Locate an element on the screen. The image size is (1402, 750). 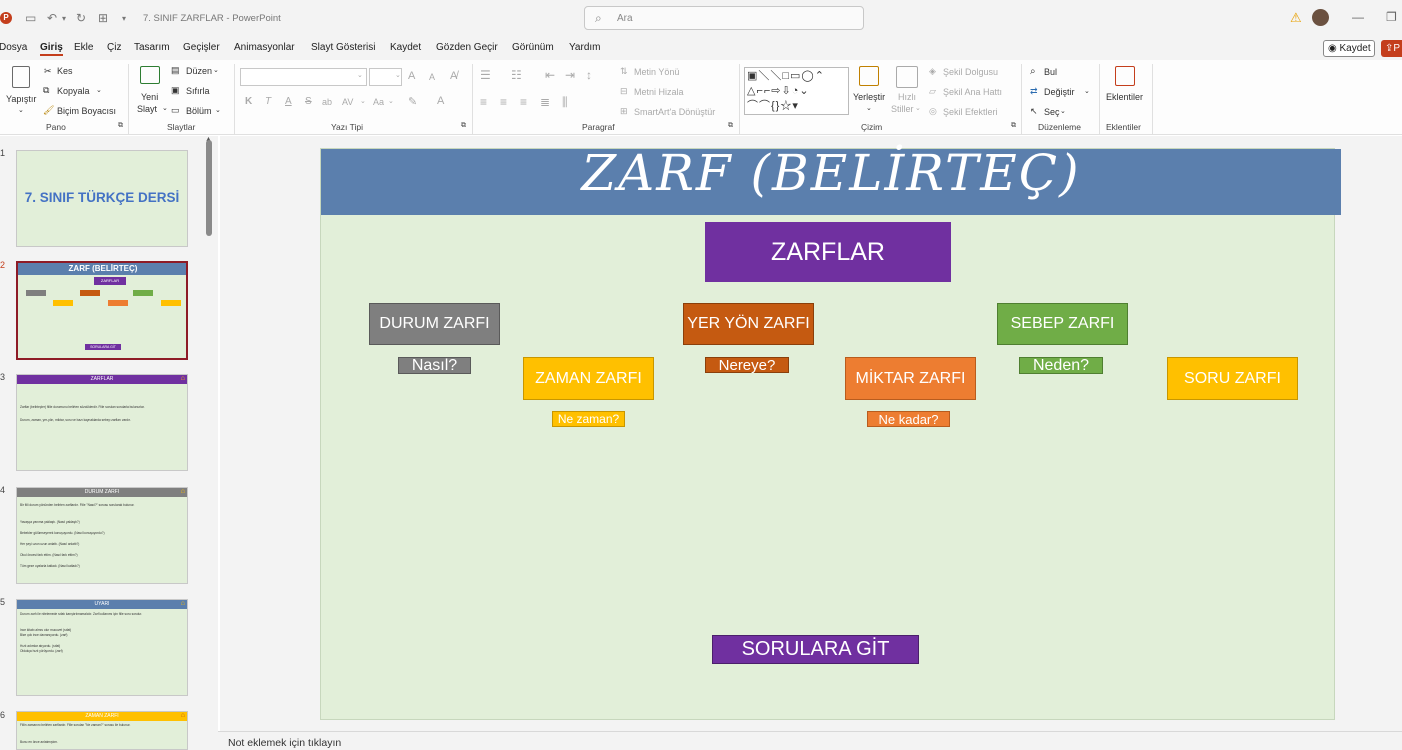
bold-button: K is located at coordinates (248, 101).